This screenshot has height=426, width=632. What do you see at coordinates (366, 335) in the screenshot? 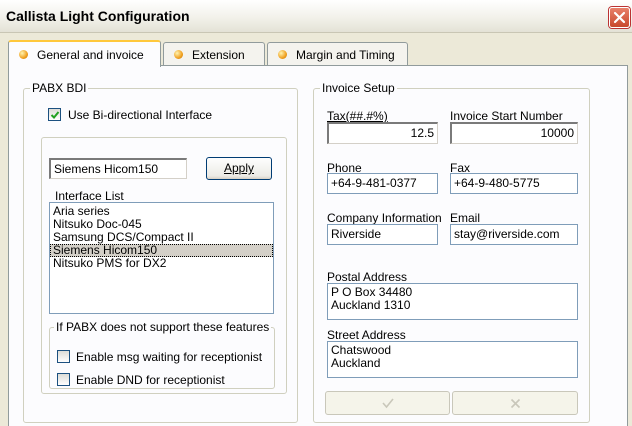
I see `street-address-label: Street Address` at bounding box center [366, 335].